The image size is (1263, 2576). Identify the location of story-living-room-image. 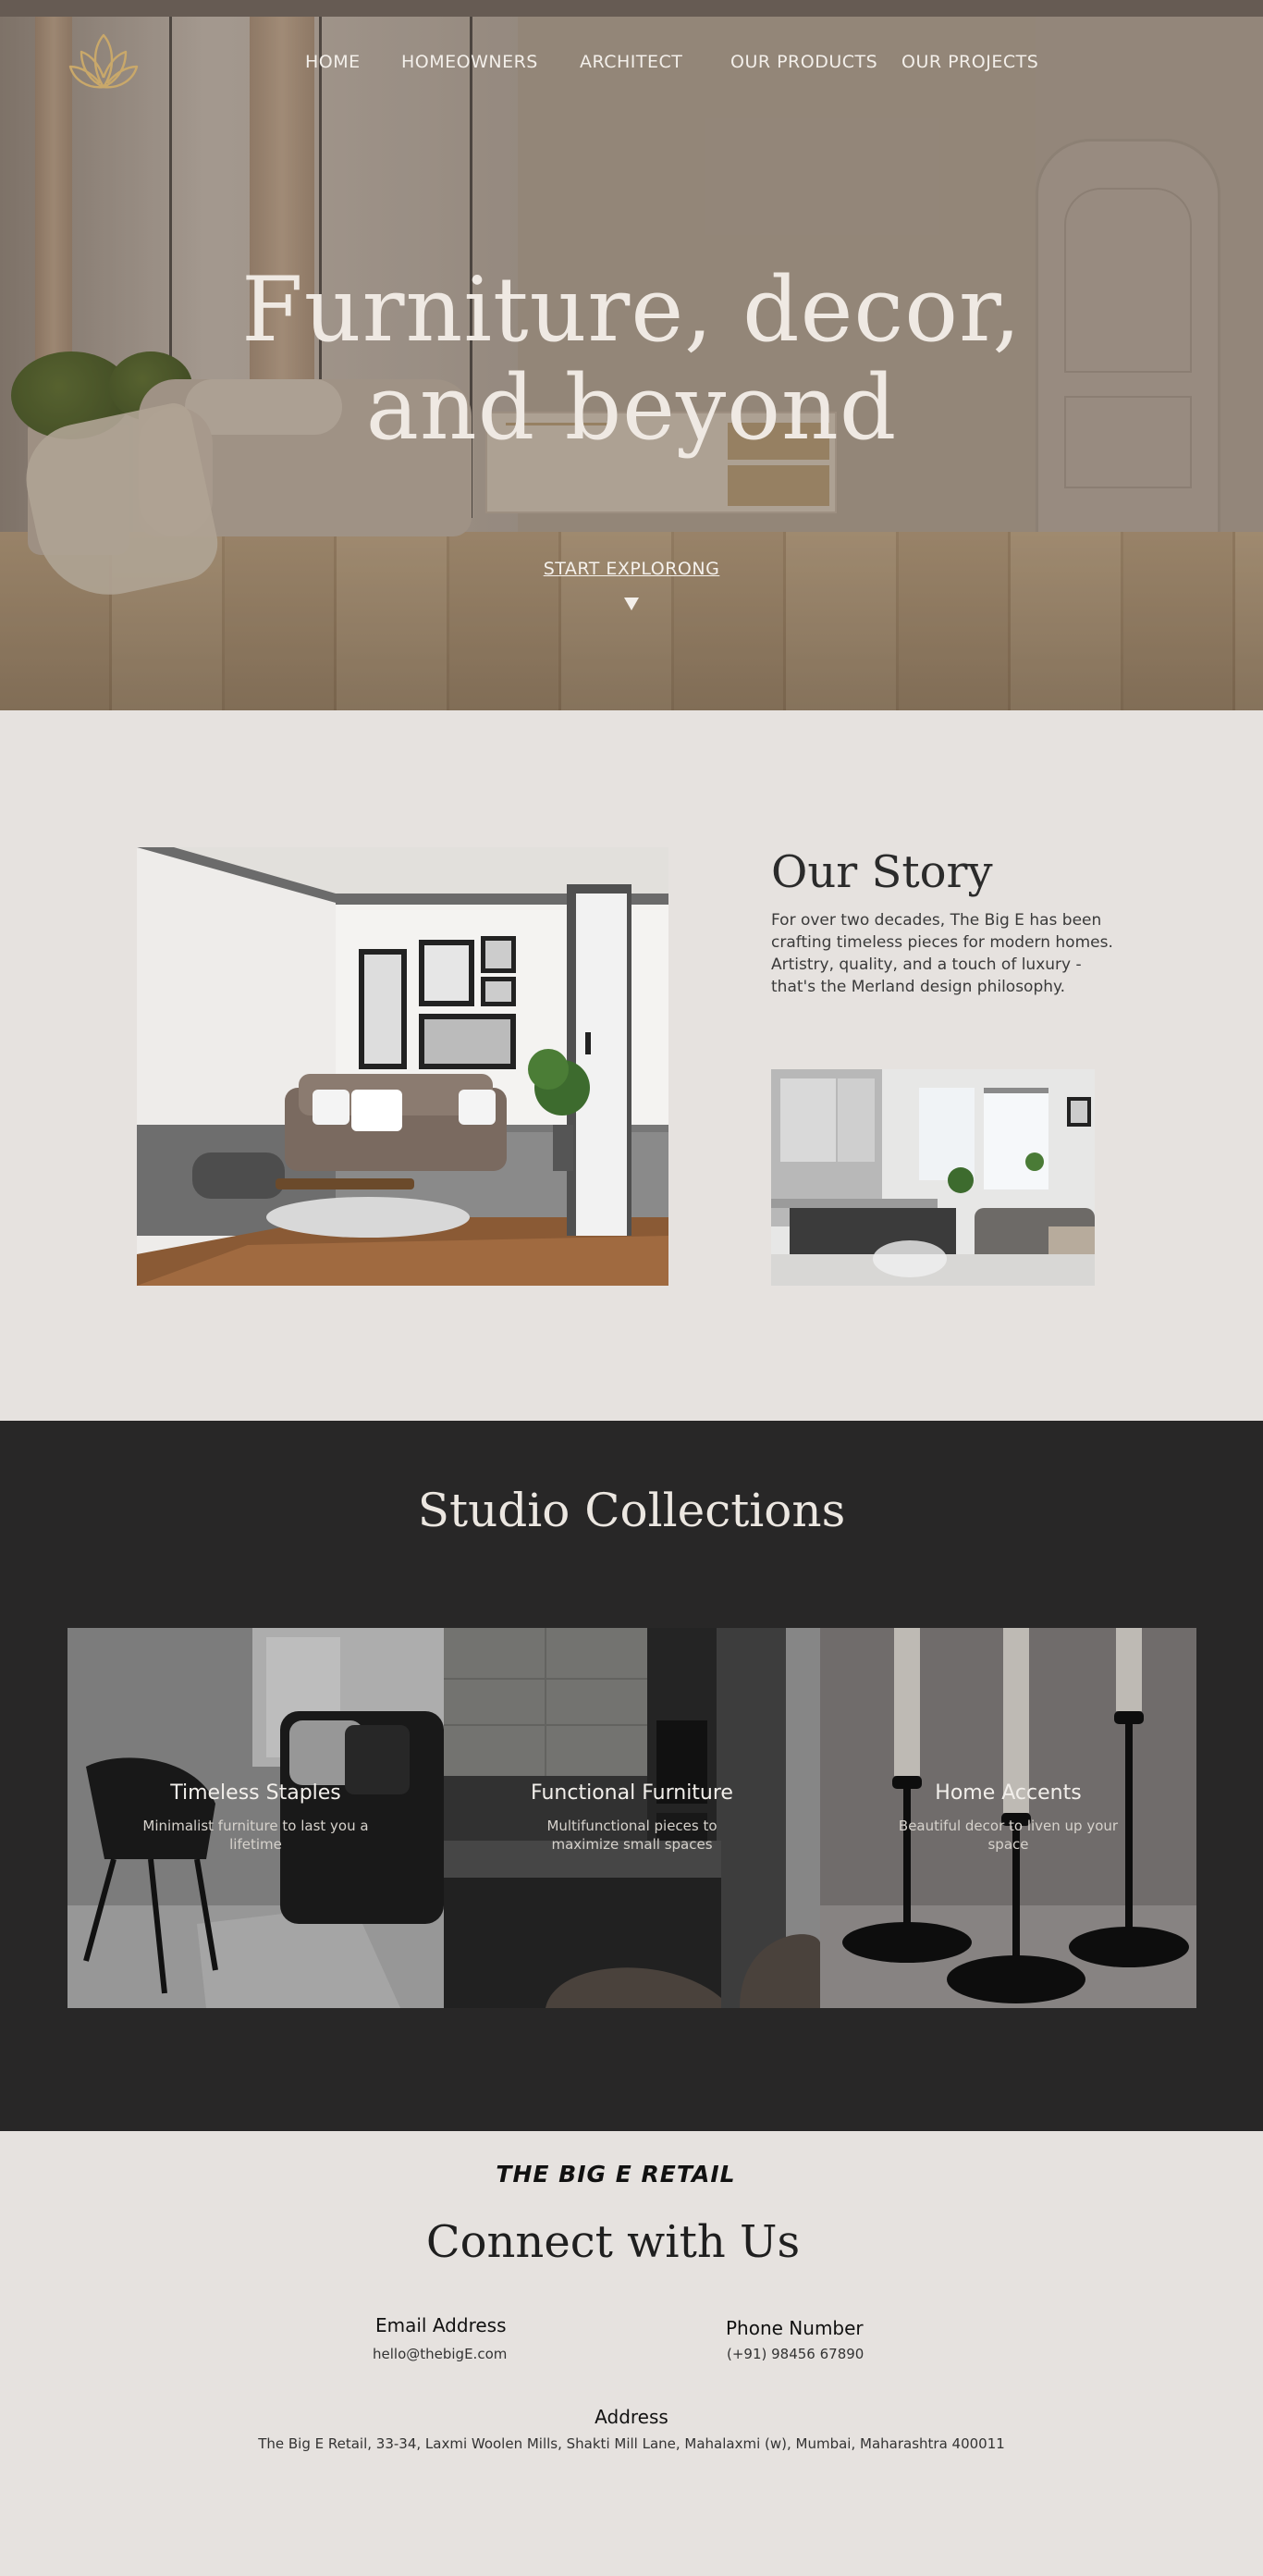
(402, 1066).